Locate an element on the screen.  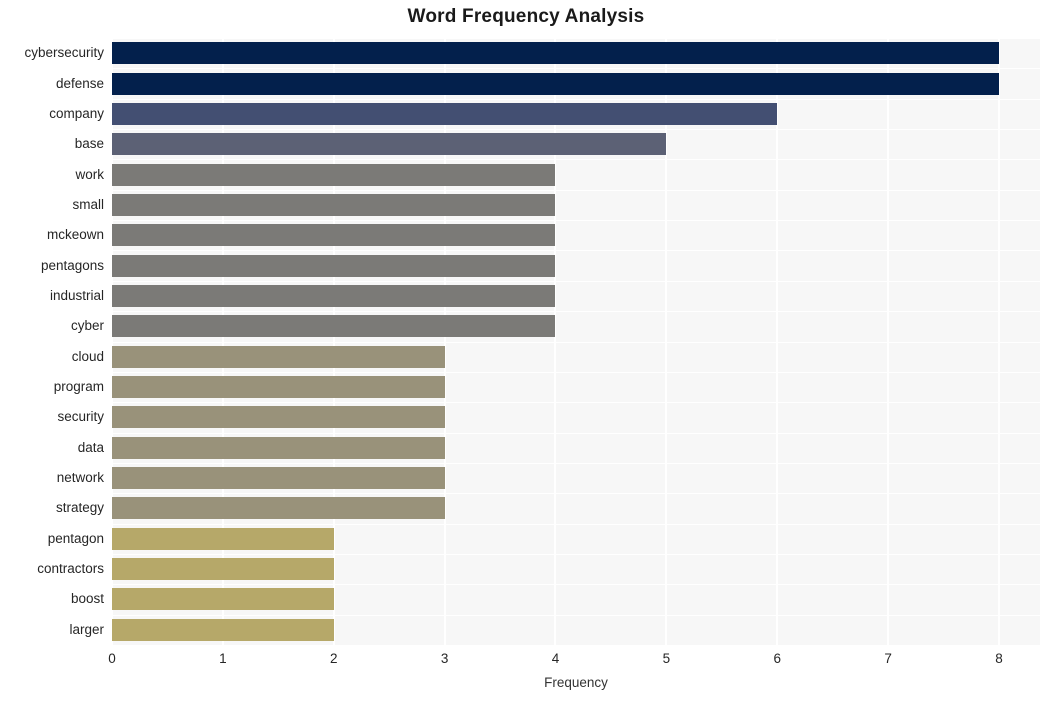
x-axis-tick-label: 8 is located at coordinates (999, 658).